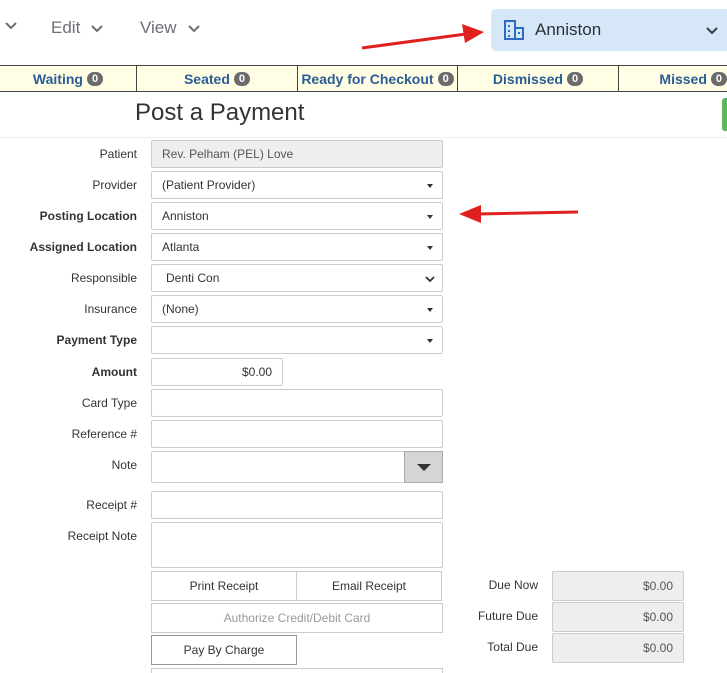  Describe the element at coordinates (185, 216) in the screenshot. I see `posting-location-value: Anniston` at that location.